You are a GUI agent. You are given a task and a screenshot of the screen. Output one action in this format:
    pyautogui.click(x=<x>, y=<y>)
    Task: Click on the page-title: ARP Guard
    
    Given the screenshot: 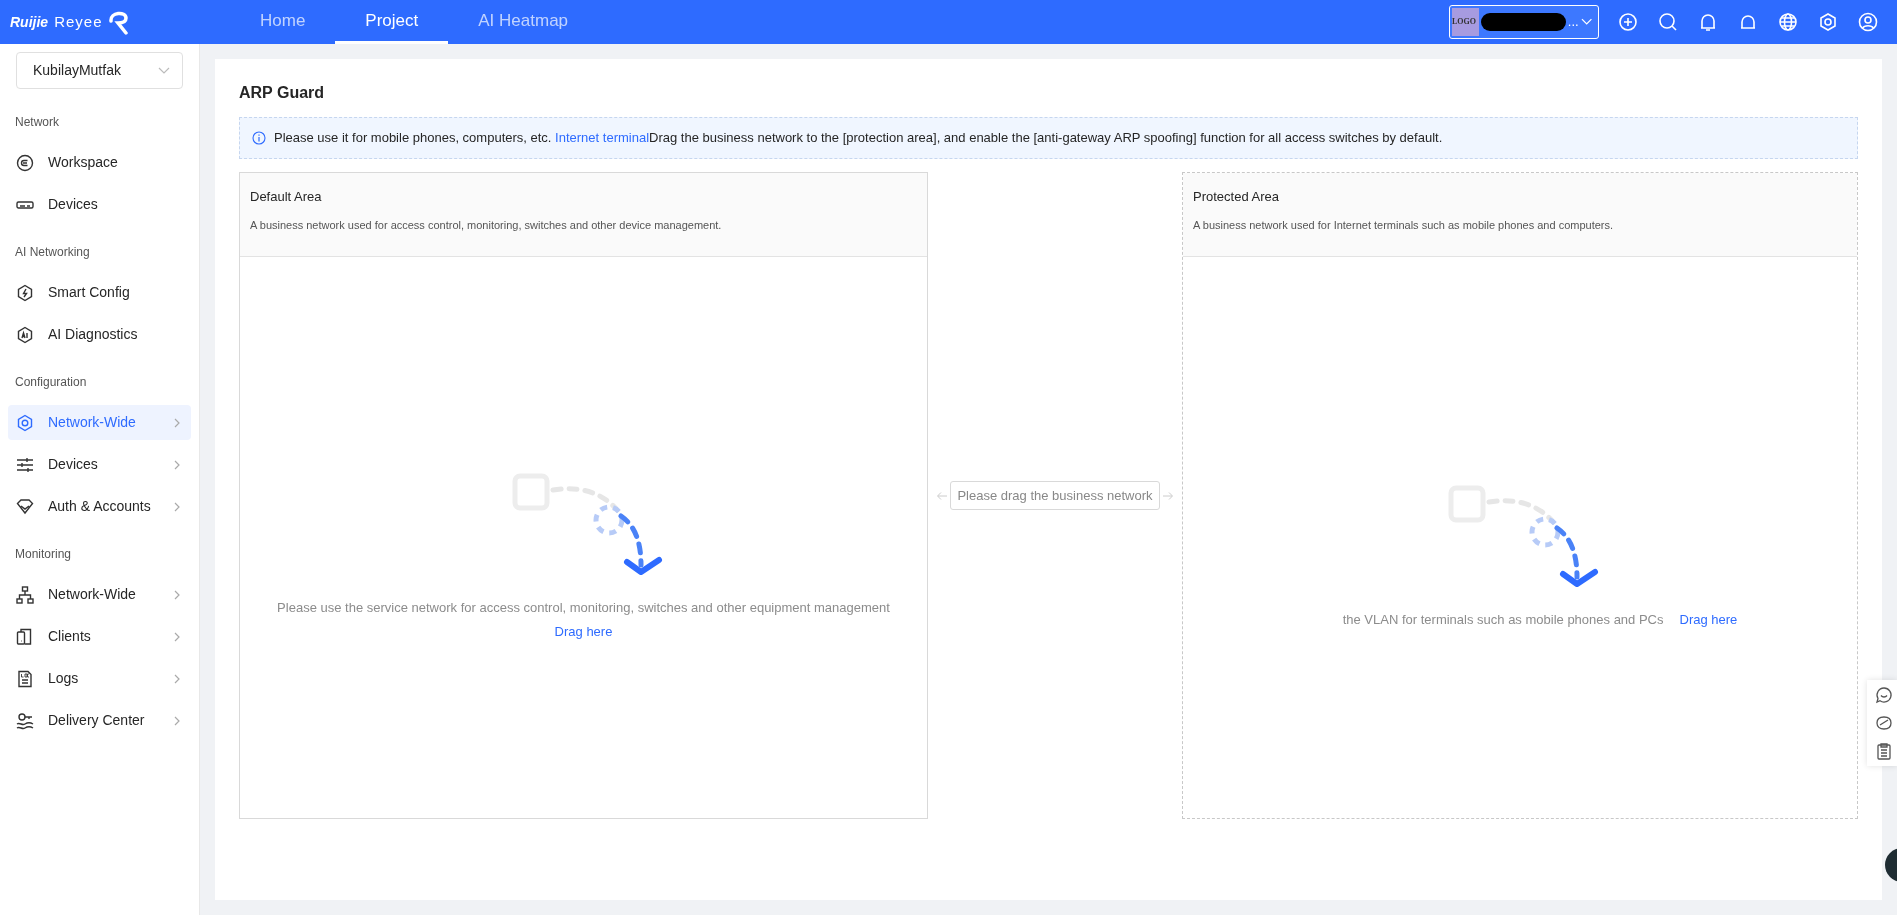 What is the action you would take?
    pyautogui.click(x=282, y=93)
    